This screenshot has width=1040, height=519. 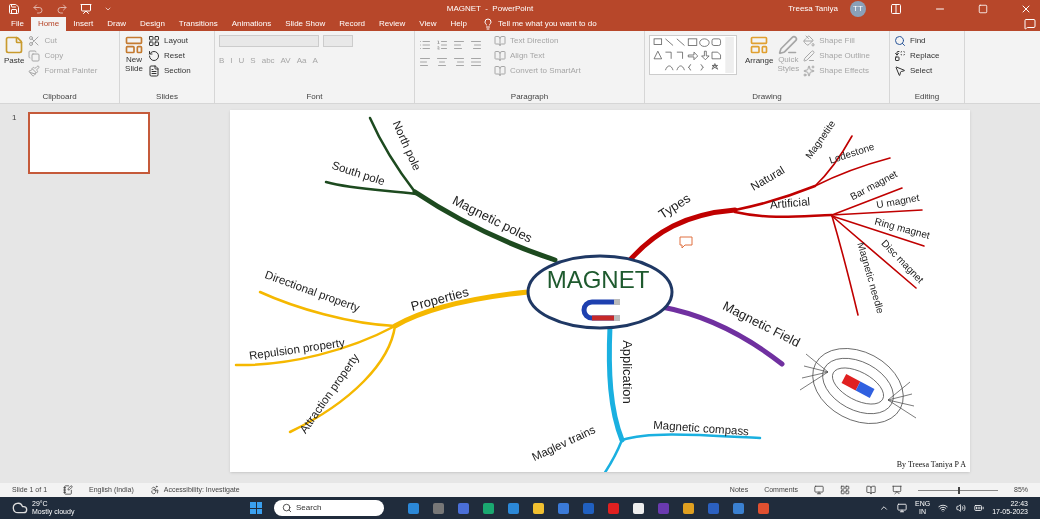 What do you see at coordinates (983, 8) in the screenshot?
I see `restore-icon` at bounding box center [983, 8].